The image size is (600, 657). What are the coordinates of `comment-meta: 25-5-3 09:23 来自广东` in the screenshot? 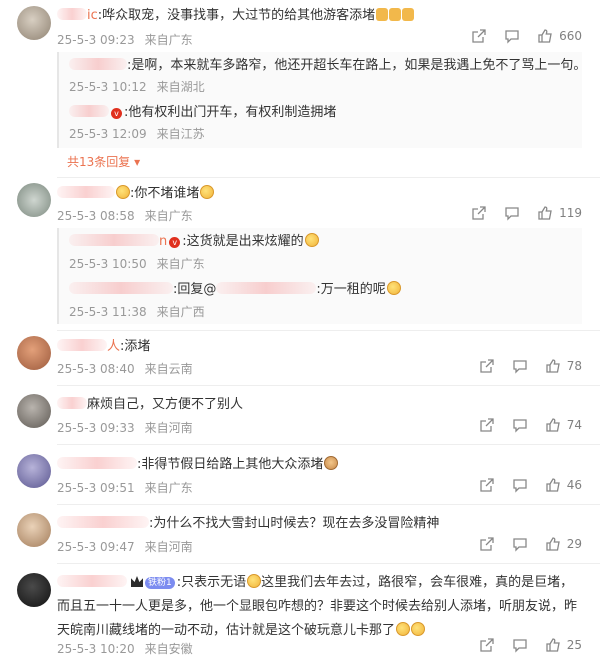 It's located at (125, 39).